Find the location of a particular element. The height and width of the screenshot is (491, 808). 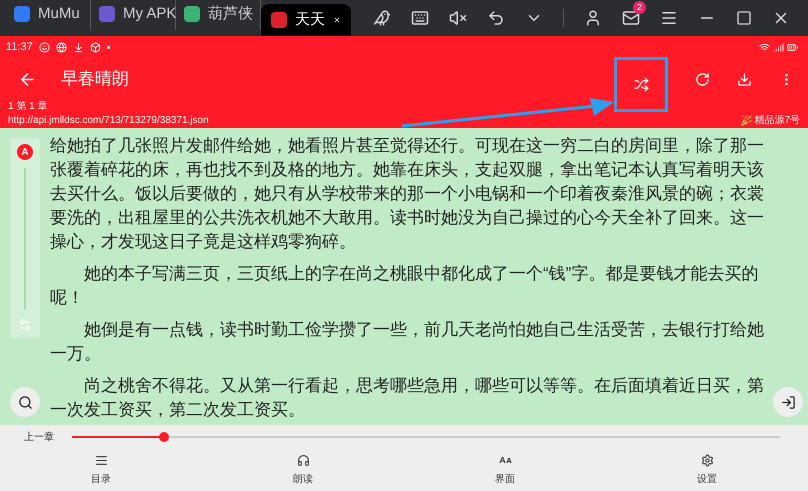

party-popper-icon is located at coordinates (746, 120).